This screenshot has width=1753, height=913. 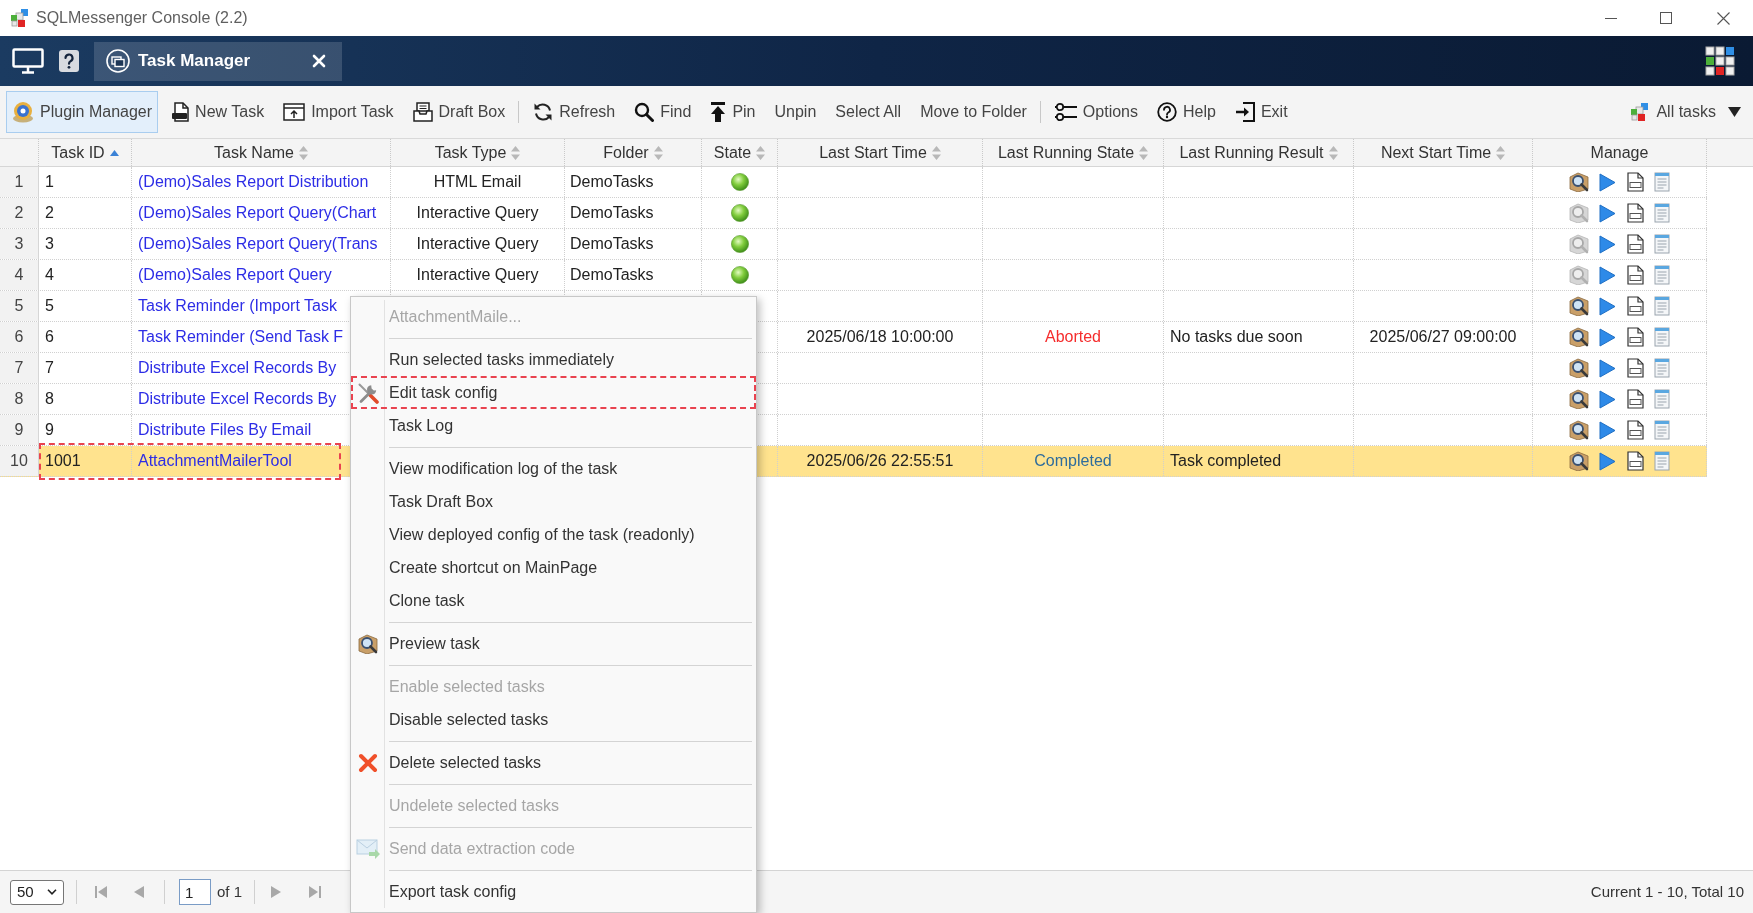 What do you see at coordinates (1073, 461) in the screenshot?
I see `status-text: Completed` at bounding box center [1073, 461].